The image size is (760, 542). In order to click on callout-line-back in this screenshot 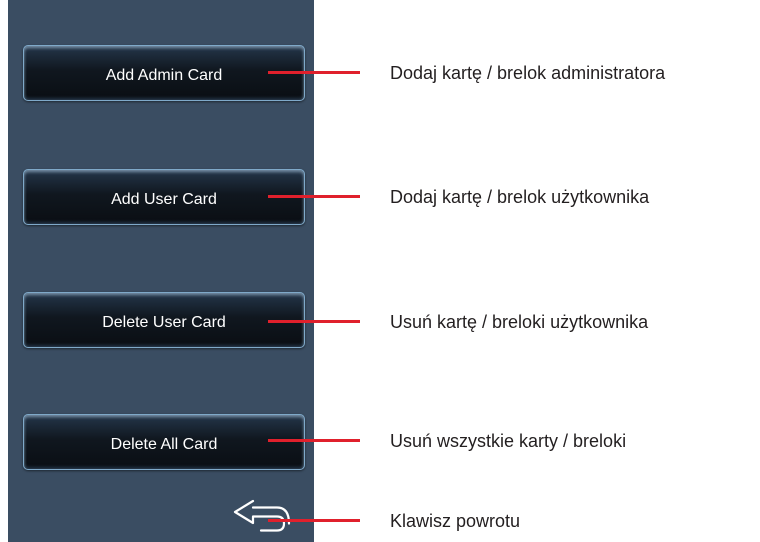, I will do `click(314, 520)`.